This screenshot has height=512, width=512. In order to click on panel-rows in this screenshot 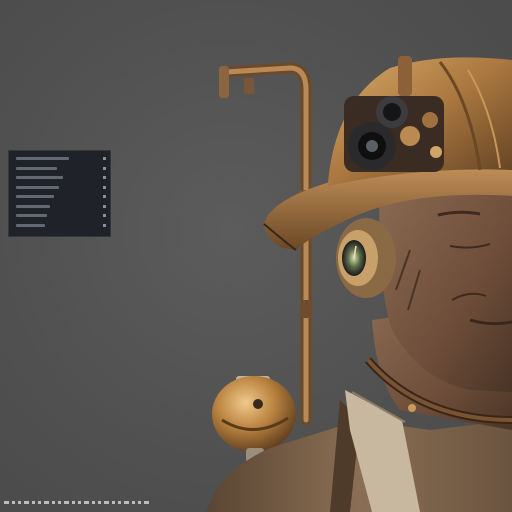, I will do `click(59, 192)`.